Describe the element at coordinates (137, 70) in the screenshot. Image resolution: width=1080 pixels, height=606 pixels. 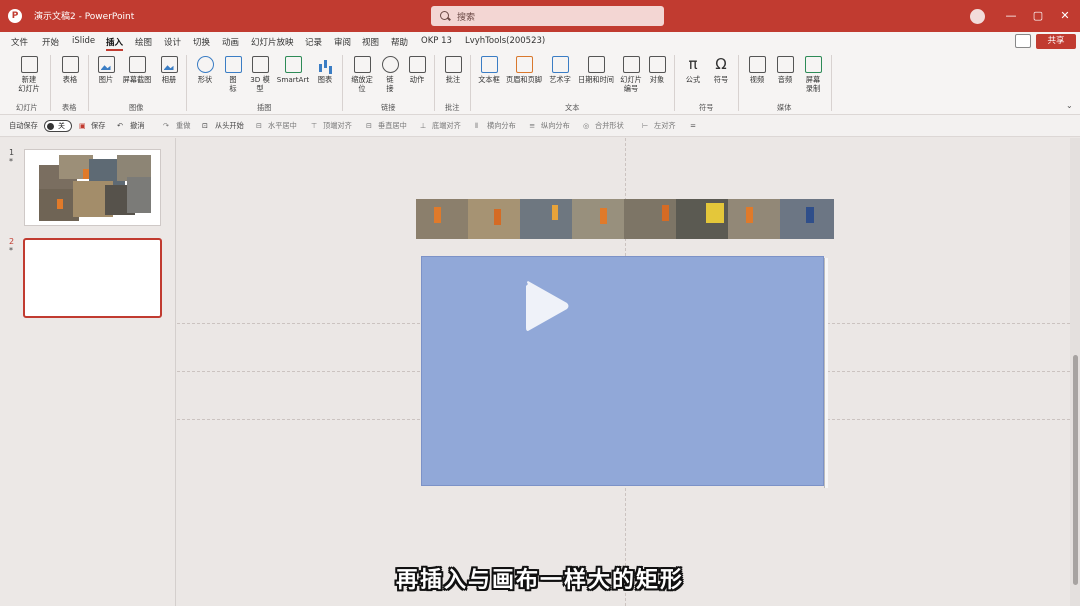
I see `screenshot-button: 屏幕截图` at that location.